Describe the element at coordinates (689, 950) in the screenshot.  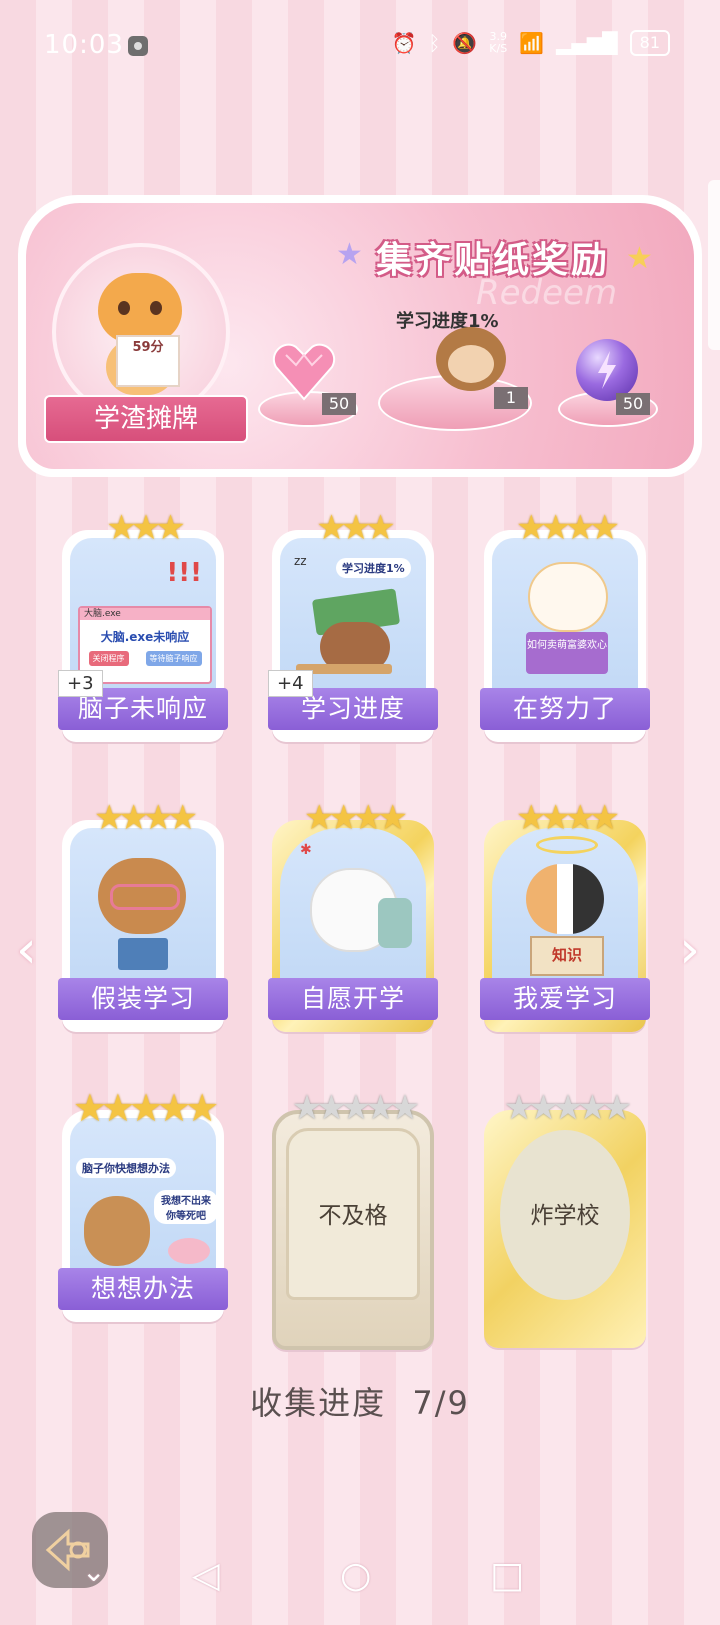
I see `next-page-arrow-icon: ›` at that location.